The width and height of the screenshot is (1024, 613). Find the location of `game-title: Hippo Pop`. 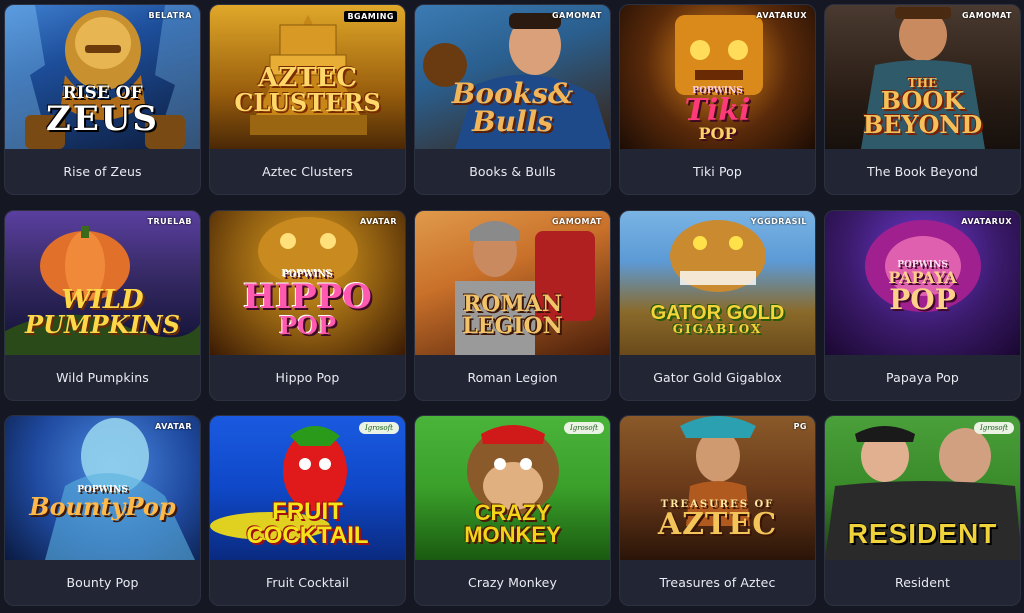

game-title: Hippo Pop is located at coordinates (307, 377).